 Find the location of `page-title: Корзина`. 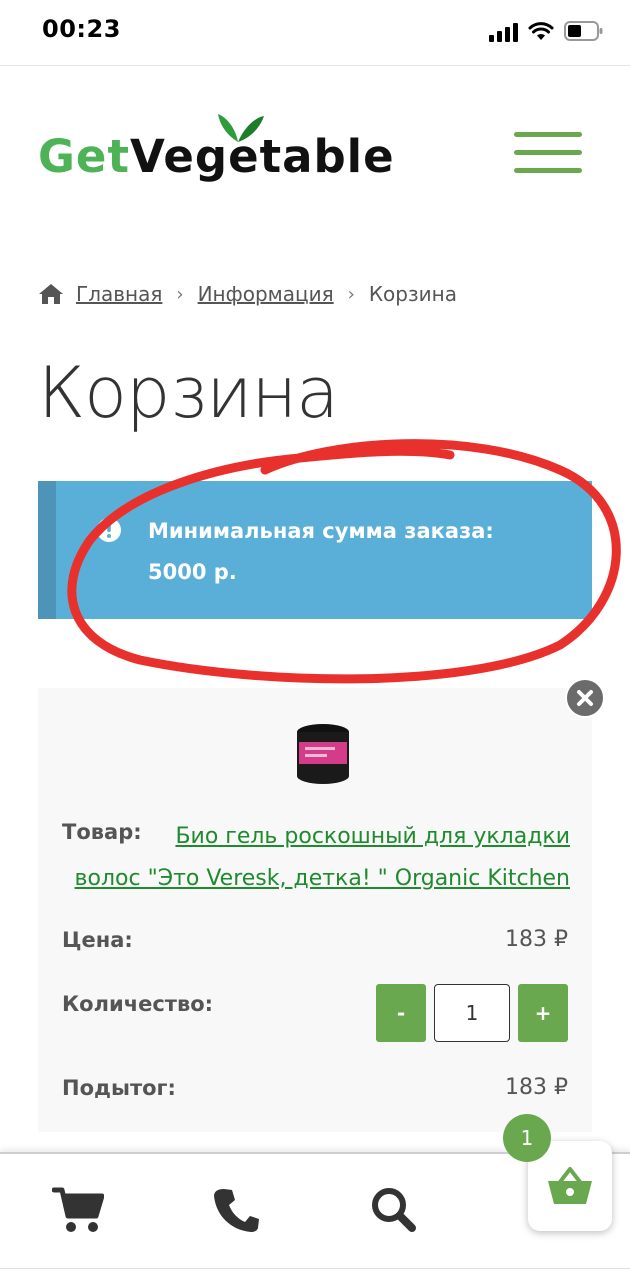

page-title: Корзина is located at coordinates (188, 393).